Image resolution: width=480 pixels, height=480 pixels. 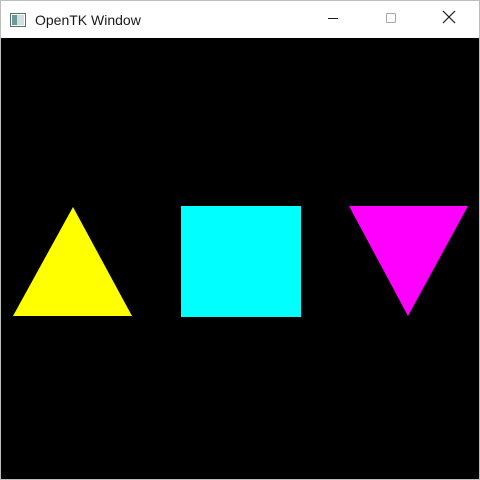 What do you see at coordinates (240, 19) in the screenshot?
I see `title-bar: OpenTK Window` at bounding box center [240, 19].